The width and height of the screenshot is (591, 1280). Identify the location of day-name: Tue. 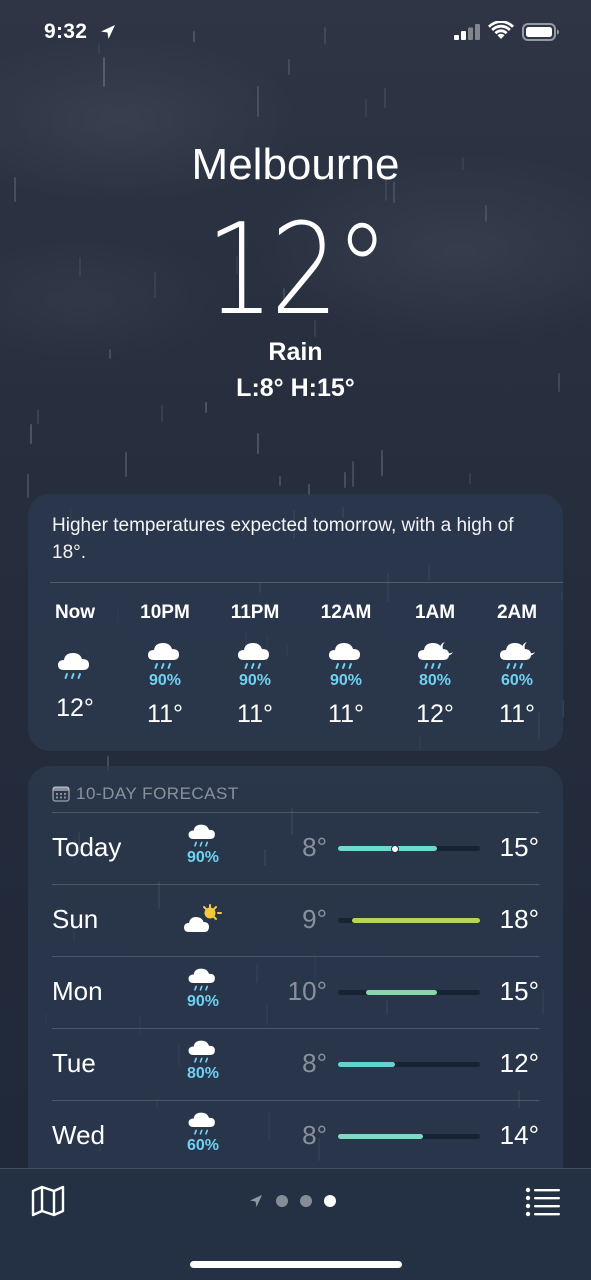
(74, 1063).